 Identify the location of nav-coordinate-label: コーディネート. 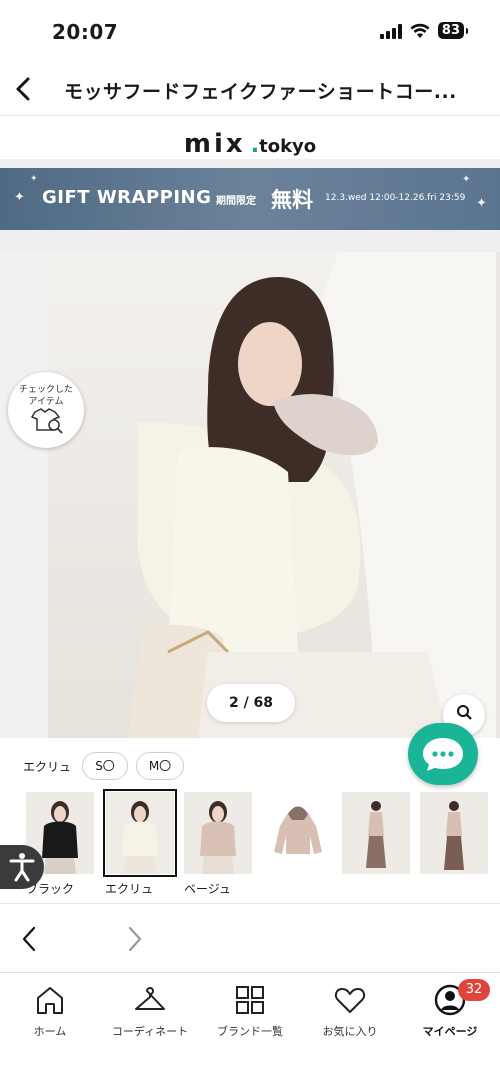
(150, 1031).